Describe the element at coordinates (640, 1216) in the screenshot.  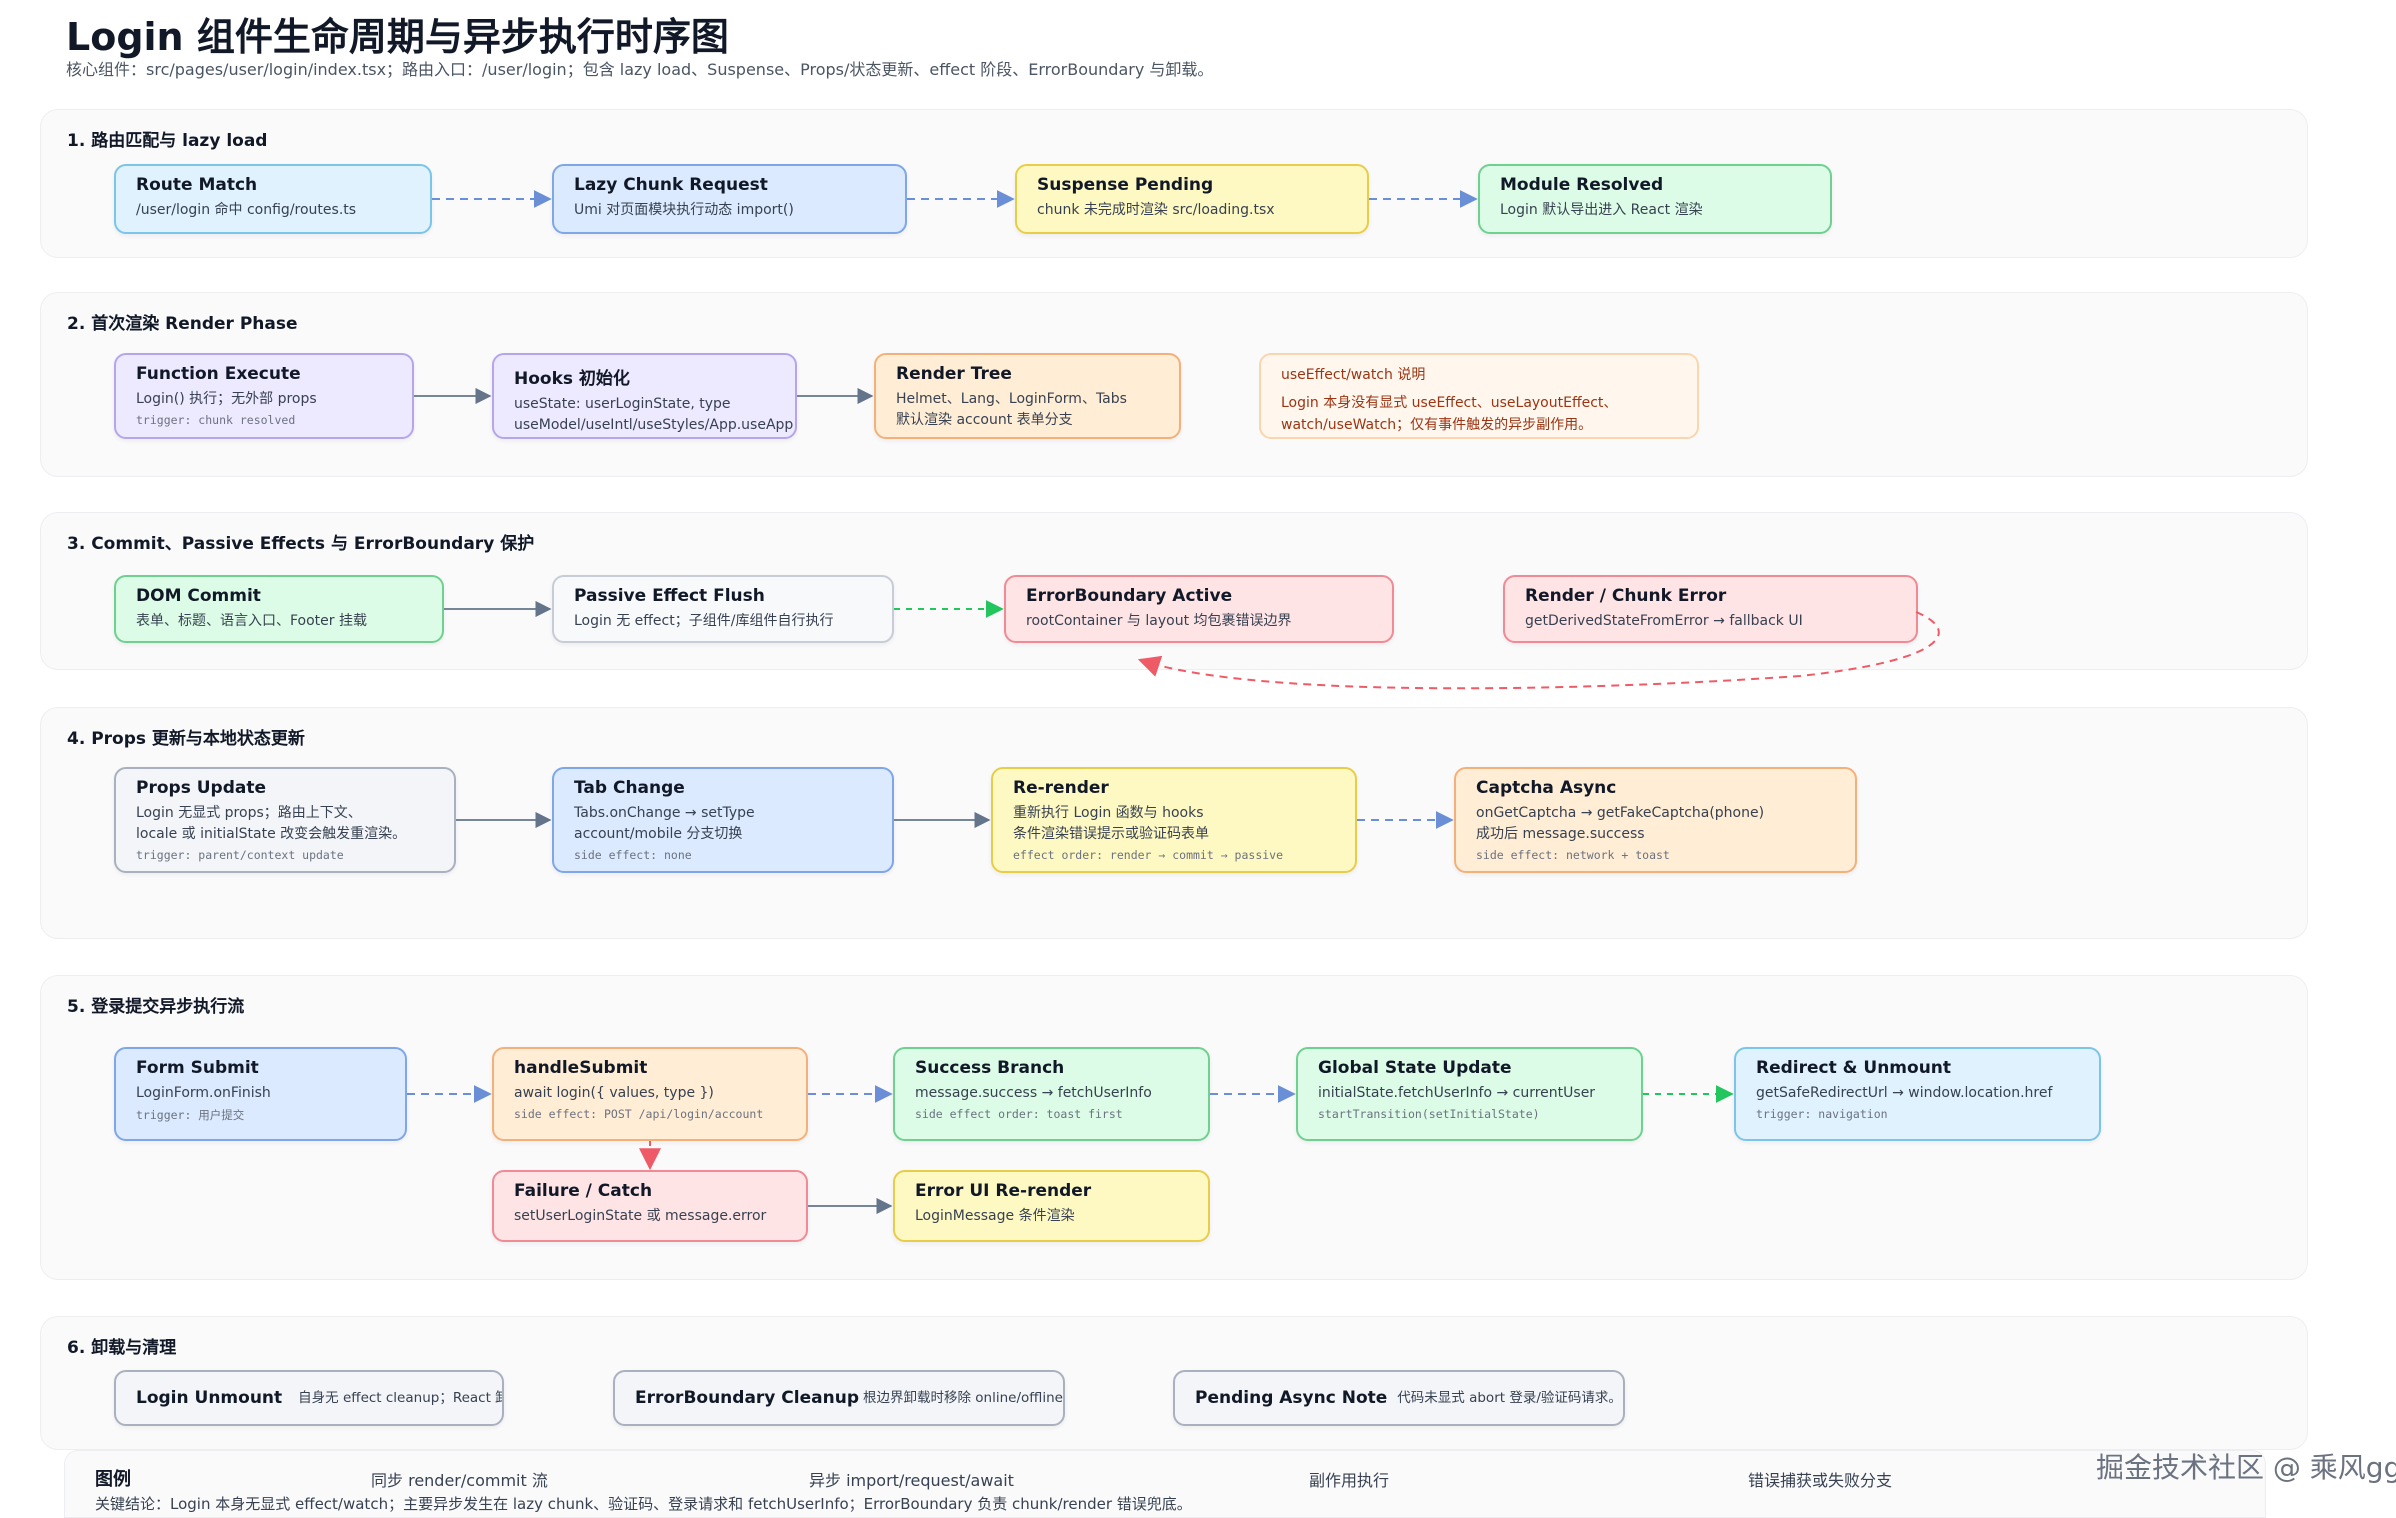
I see `node-desc: setUserLoginState 或 message.error` at that location.